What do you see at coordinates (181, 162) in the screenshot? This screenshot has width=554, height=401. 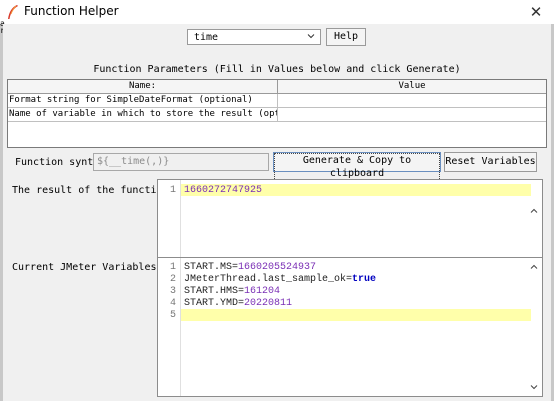 I see `syntax-field: ${__time(,)}` at bounding box center [181, 162].